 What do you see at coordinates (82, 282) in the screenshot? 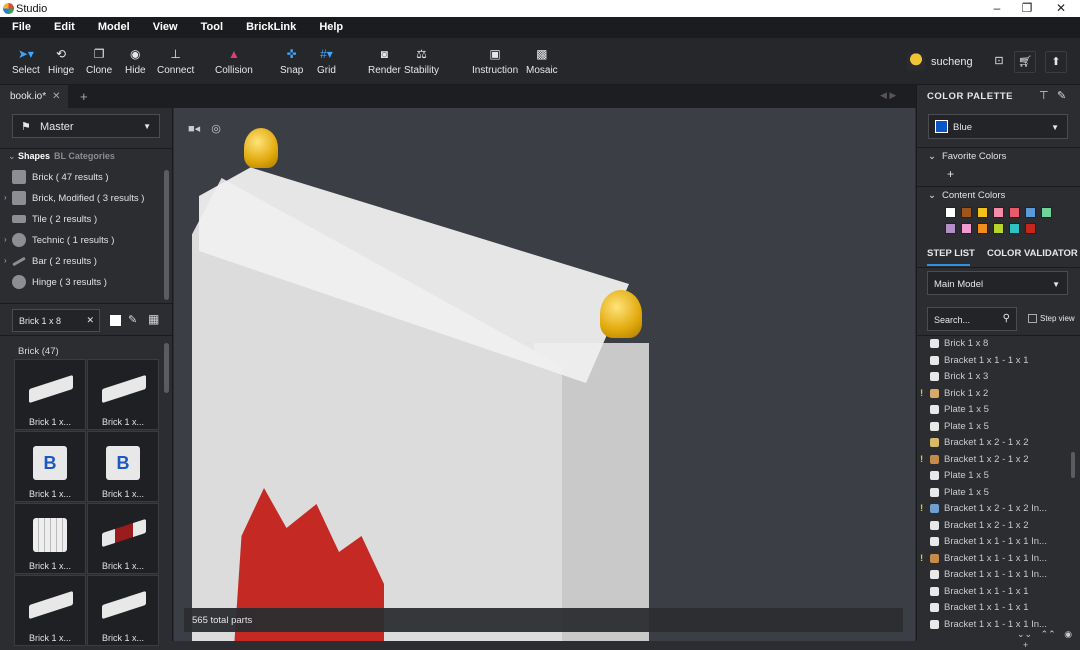
I see `category-hinge: Hinge ( 3 results )` at bounding box center [82, 282].